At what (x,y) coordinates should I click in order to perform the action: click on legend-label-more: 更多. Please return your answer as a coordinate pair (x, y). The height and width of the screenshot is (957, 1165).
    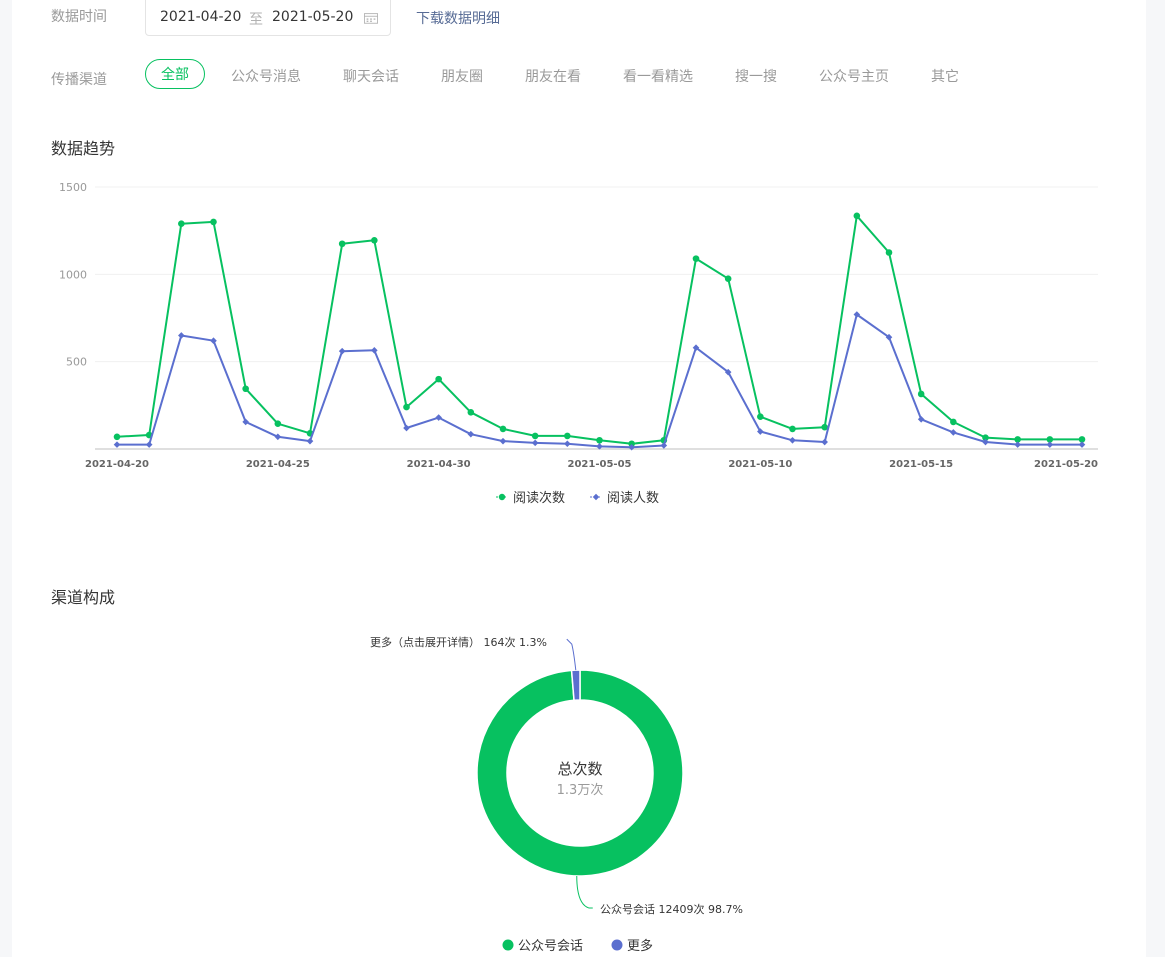
    Looking at the image, I should click on (640, 946).